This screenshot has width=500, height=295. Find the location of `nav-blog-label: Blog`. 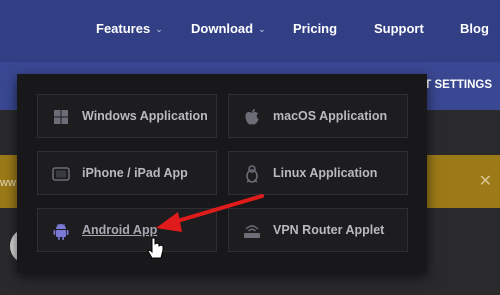

nav-blog-label: Blog is located at coordinates (474, 28).